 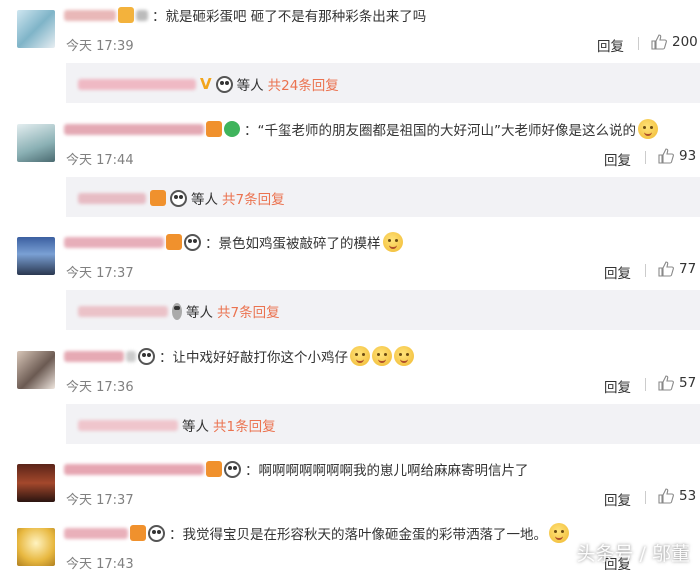 I want to click on username: ：就是砸彩蛋吧 砸了不是有那种彩条出来了吗, so click(x=245, y=16).